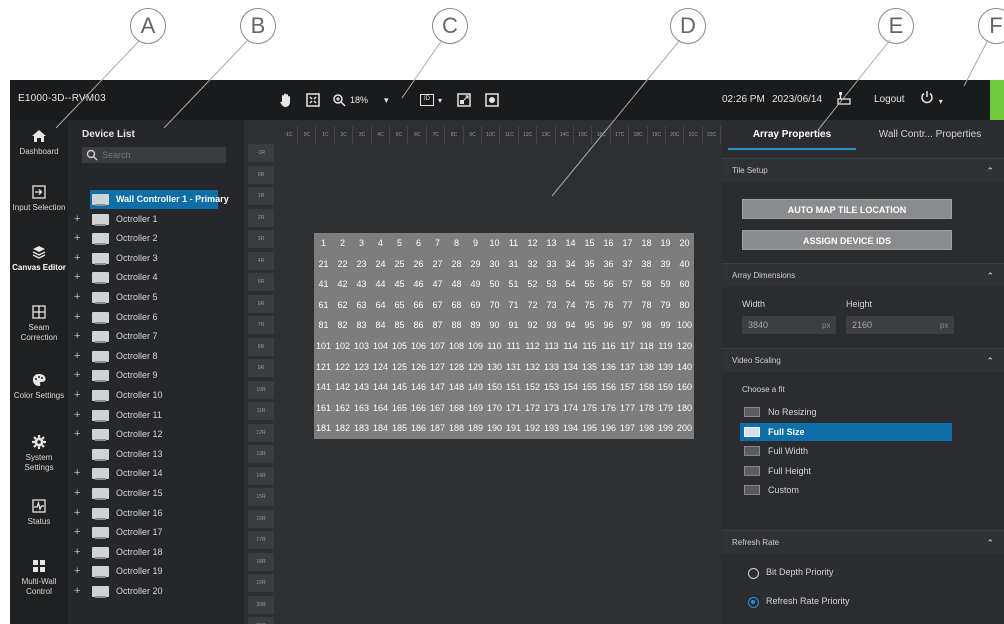  Describe the element at coordinates (570, 408) in the screenshot. I see `tile-cell: 174` at that location.